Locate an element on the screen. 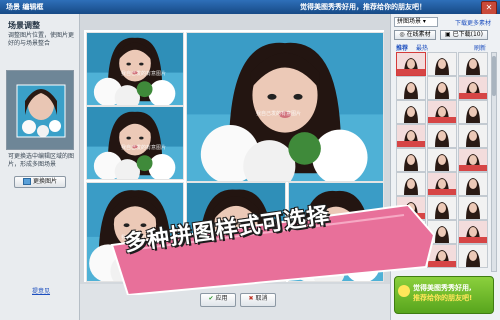 Image resolution: width=500 pixels, height=320 pixels. scene-adjust-title: 场景调整 is located at coordinates (24, 25).